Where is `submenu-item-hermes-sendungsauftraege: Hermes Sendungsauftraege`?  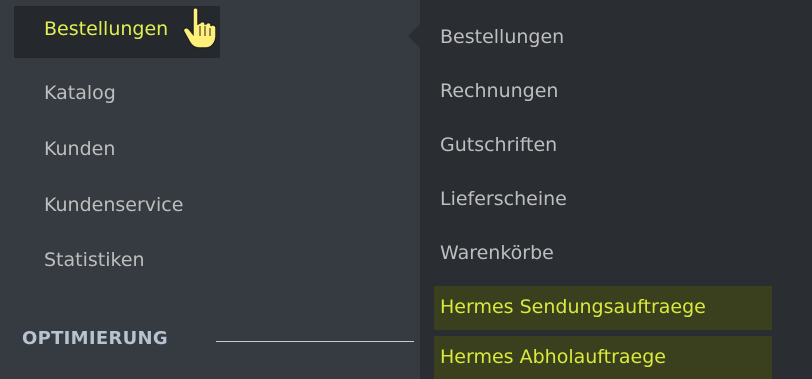
submenu-item-hermes-sendungsauftraege: Hermes Sendungsauftraege is located at coordinates (603, 308).